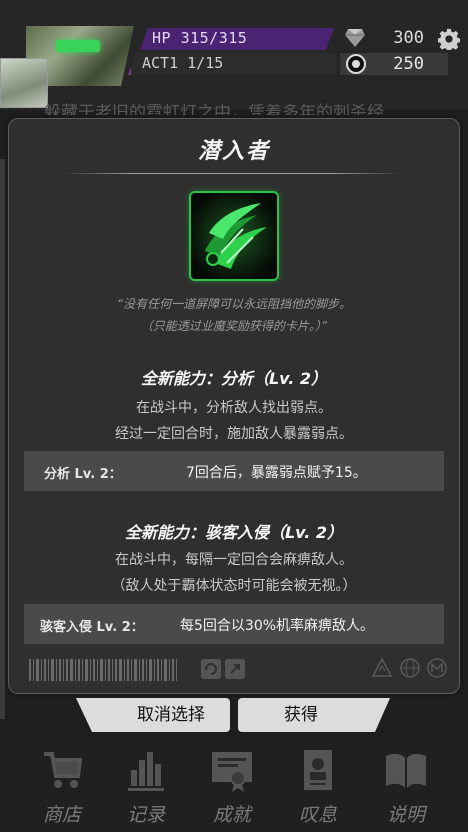 The height and width of the screenshot is (832, 468). I want to click on book-icon, so click(406, 770).